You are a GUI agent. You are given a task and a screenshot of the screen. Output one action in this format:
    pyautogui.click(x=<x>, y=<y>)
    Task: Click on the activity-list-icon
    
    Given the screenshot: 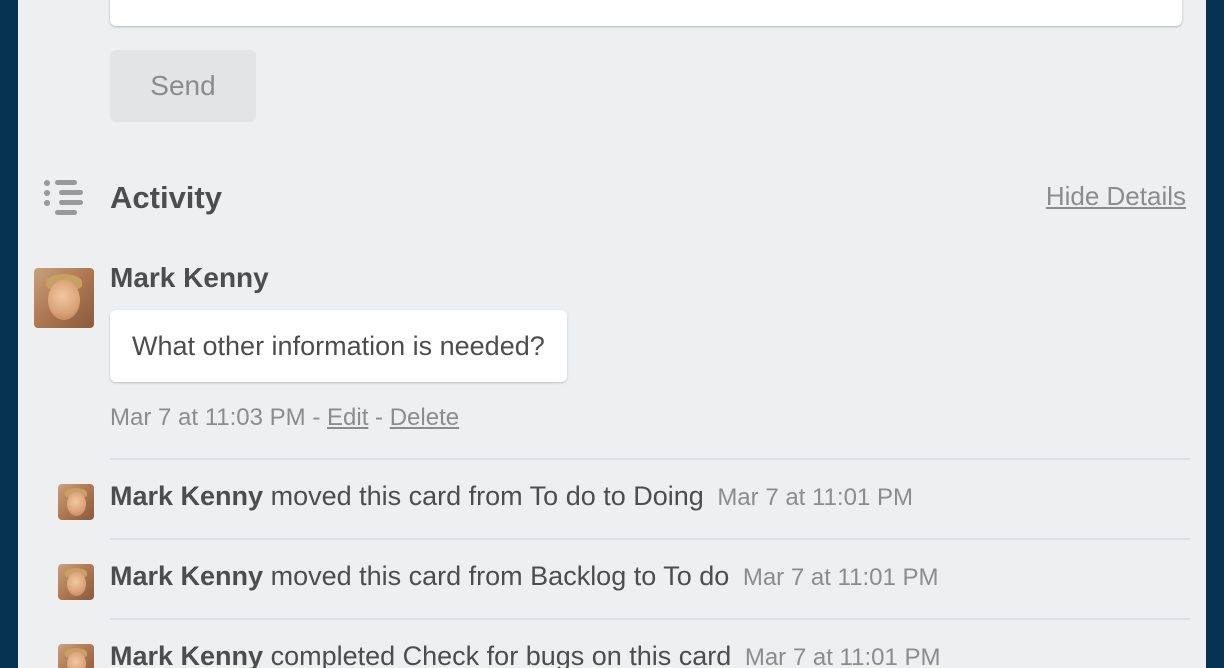 What is the action you would take?
    pyautogui.click(x=63, y=197)
    